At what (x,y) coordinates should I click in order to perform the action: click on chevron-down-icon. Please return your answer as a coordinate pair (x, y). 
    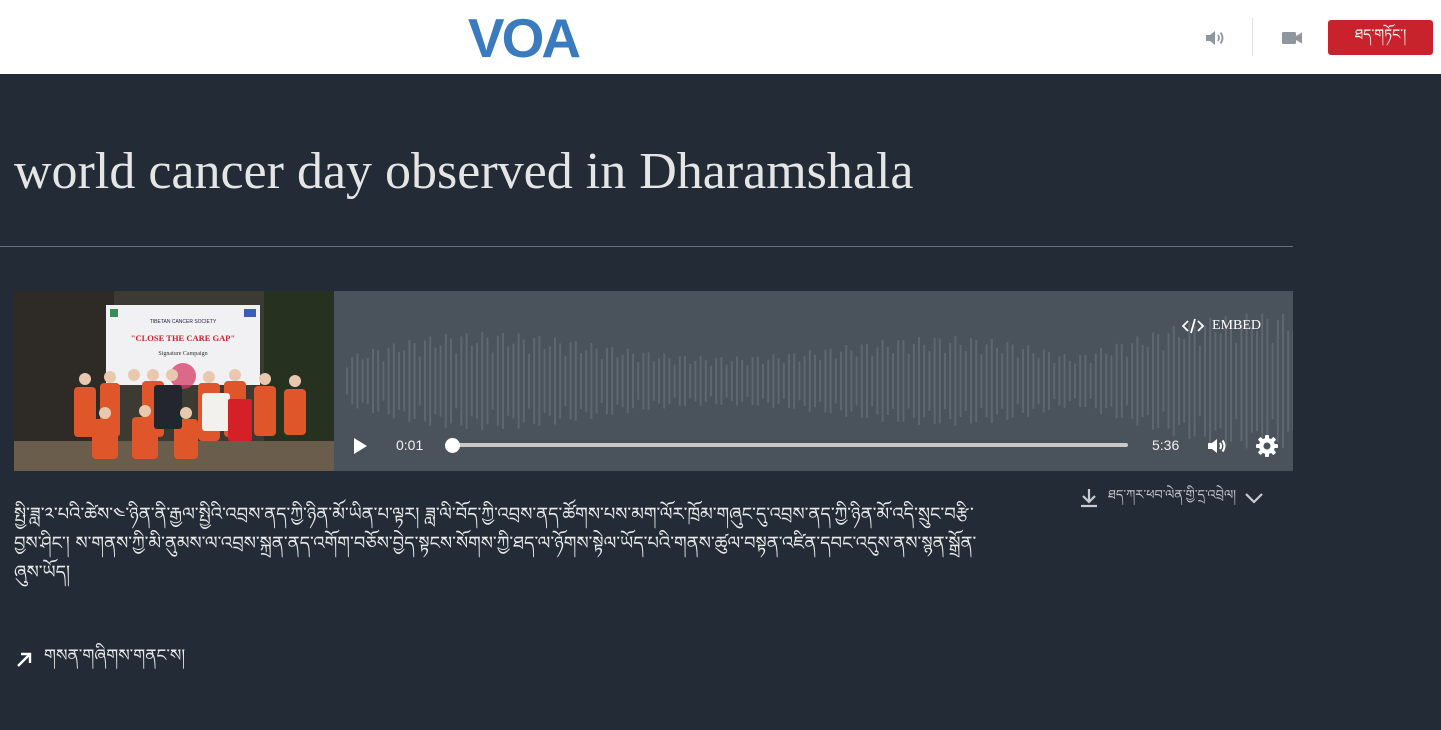
    Looking at the image, I should click on (1254, 498).